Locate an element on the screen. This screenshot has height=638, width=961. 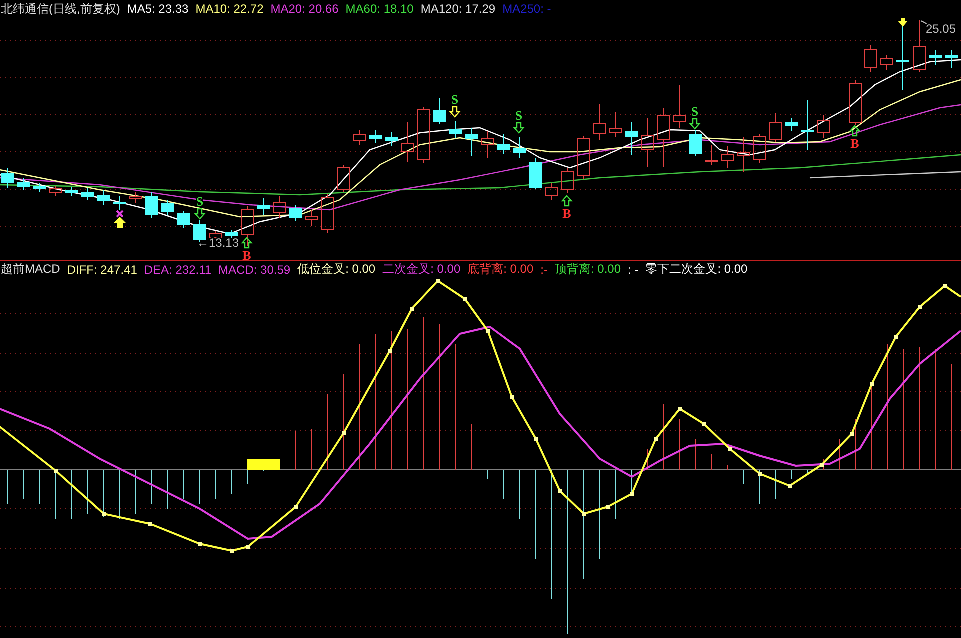
signal-block is located at coordinates (263, 464).